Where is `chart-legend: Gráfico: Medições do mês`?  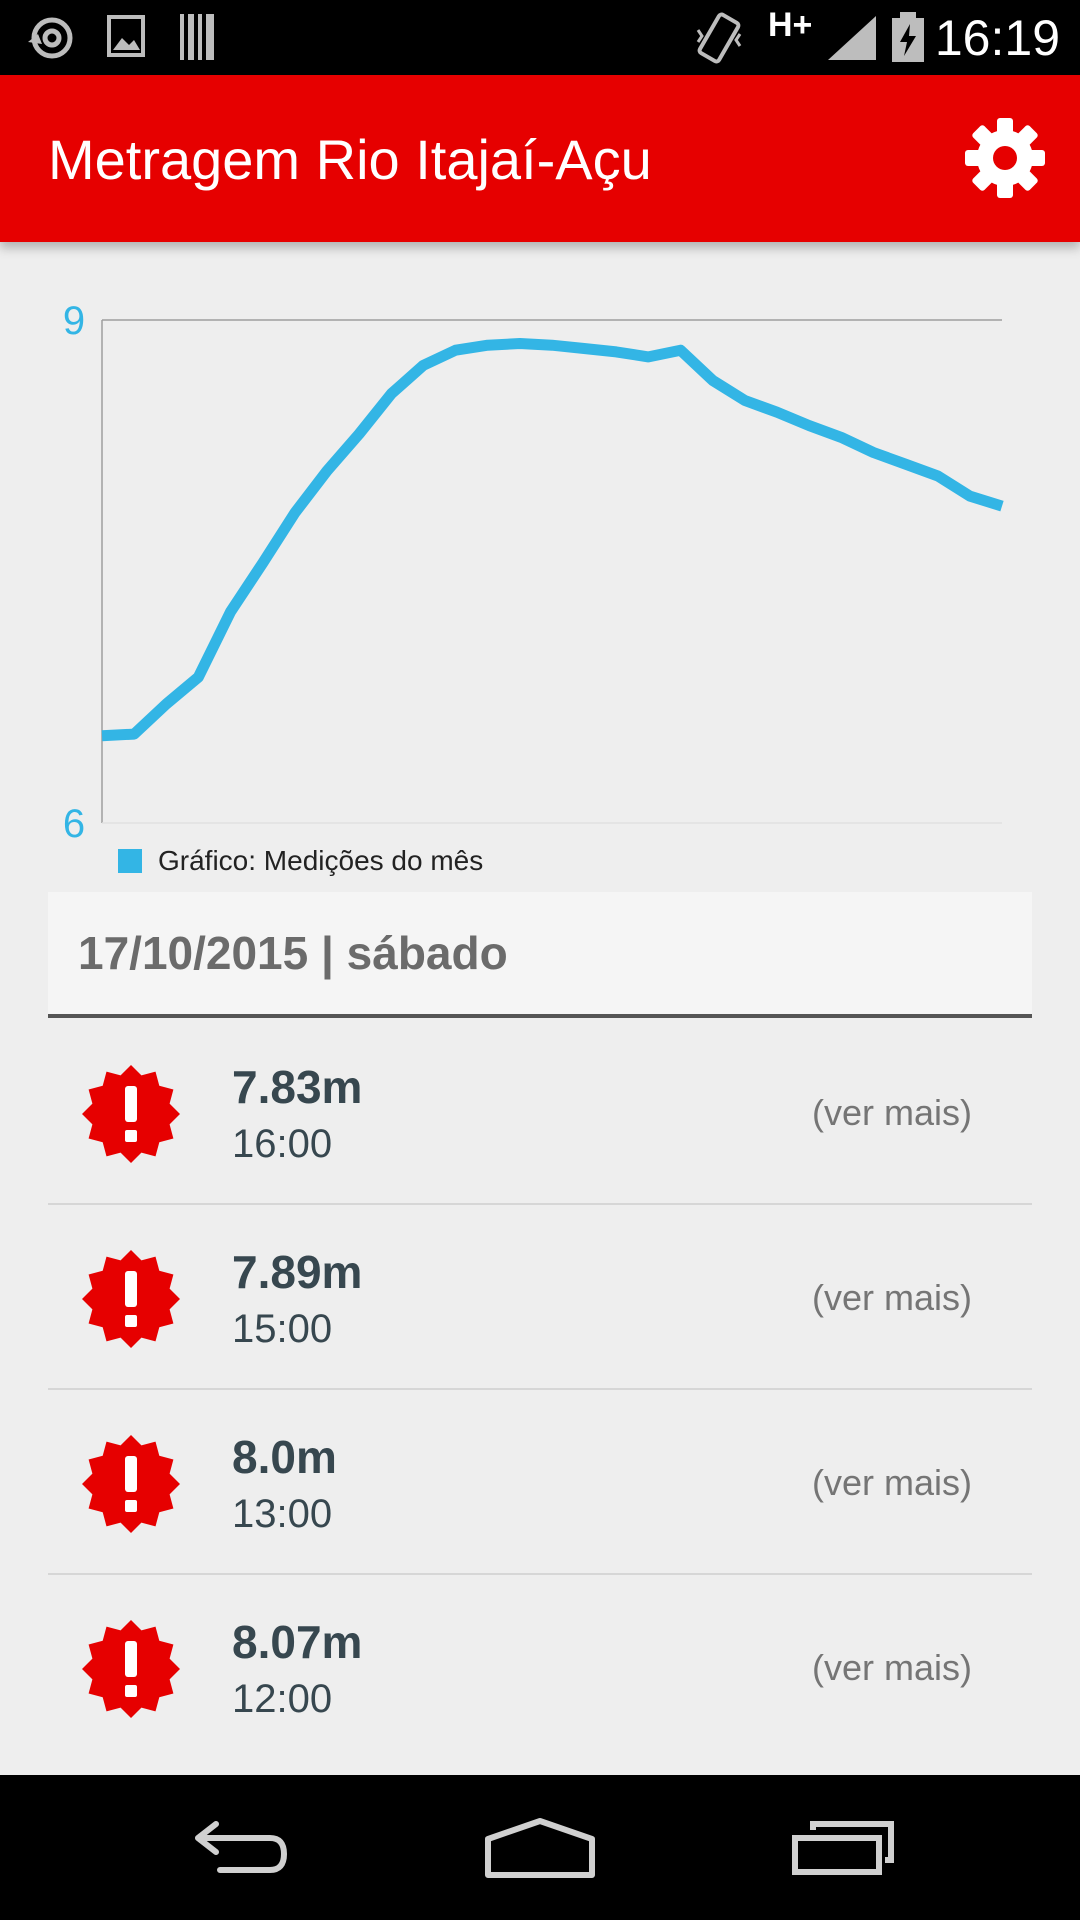 chart-legend: Gráfico: Medições do mês is located at coordinates (300, 861).